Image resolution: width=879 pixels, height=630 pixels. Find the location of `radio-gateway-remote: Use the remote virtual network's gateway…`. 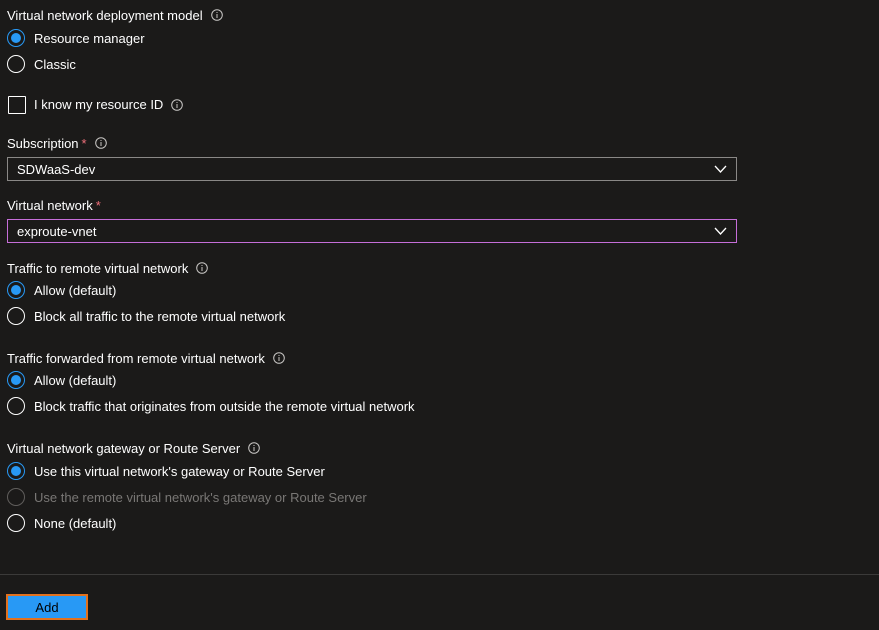

radio-gateway-remote: Use the remote virtual network's gateway… is located at coordinates (187, 497).